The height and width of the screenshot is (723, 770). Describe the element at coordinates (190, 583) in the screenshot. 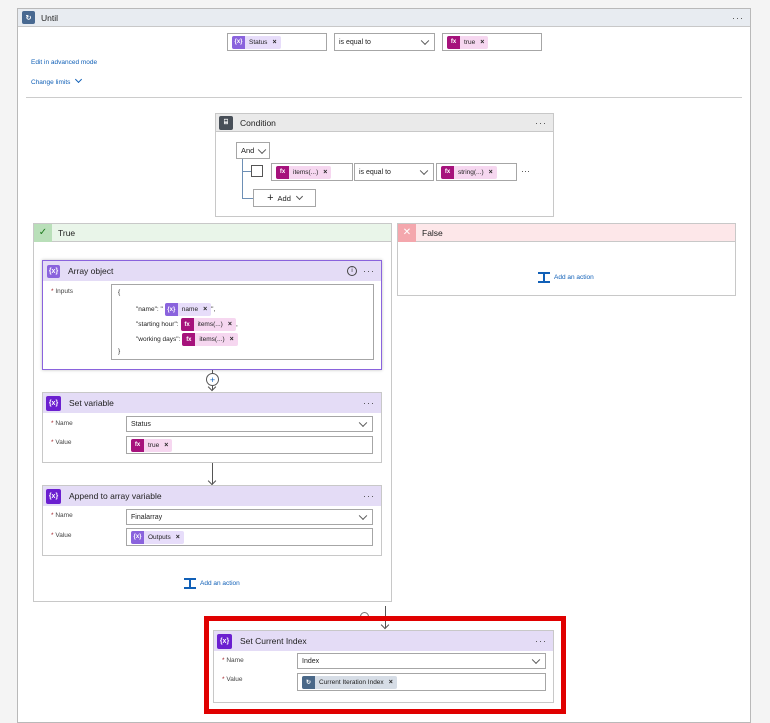

I see `add-action-icon` at that location.